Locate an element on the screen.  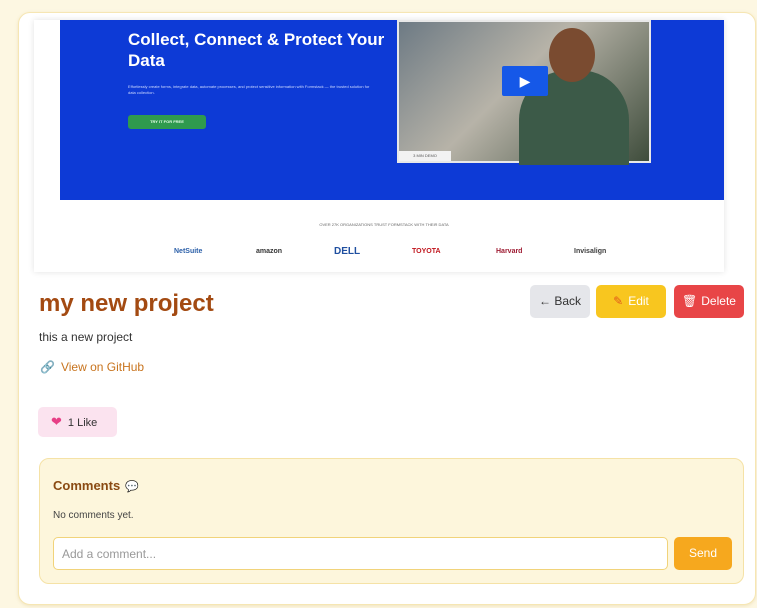
github-link-label: View on GitHub is located at coordinates (102, 367).